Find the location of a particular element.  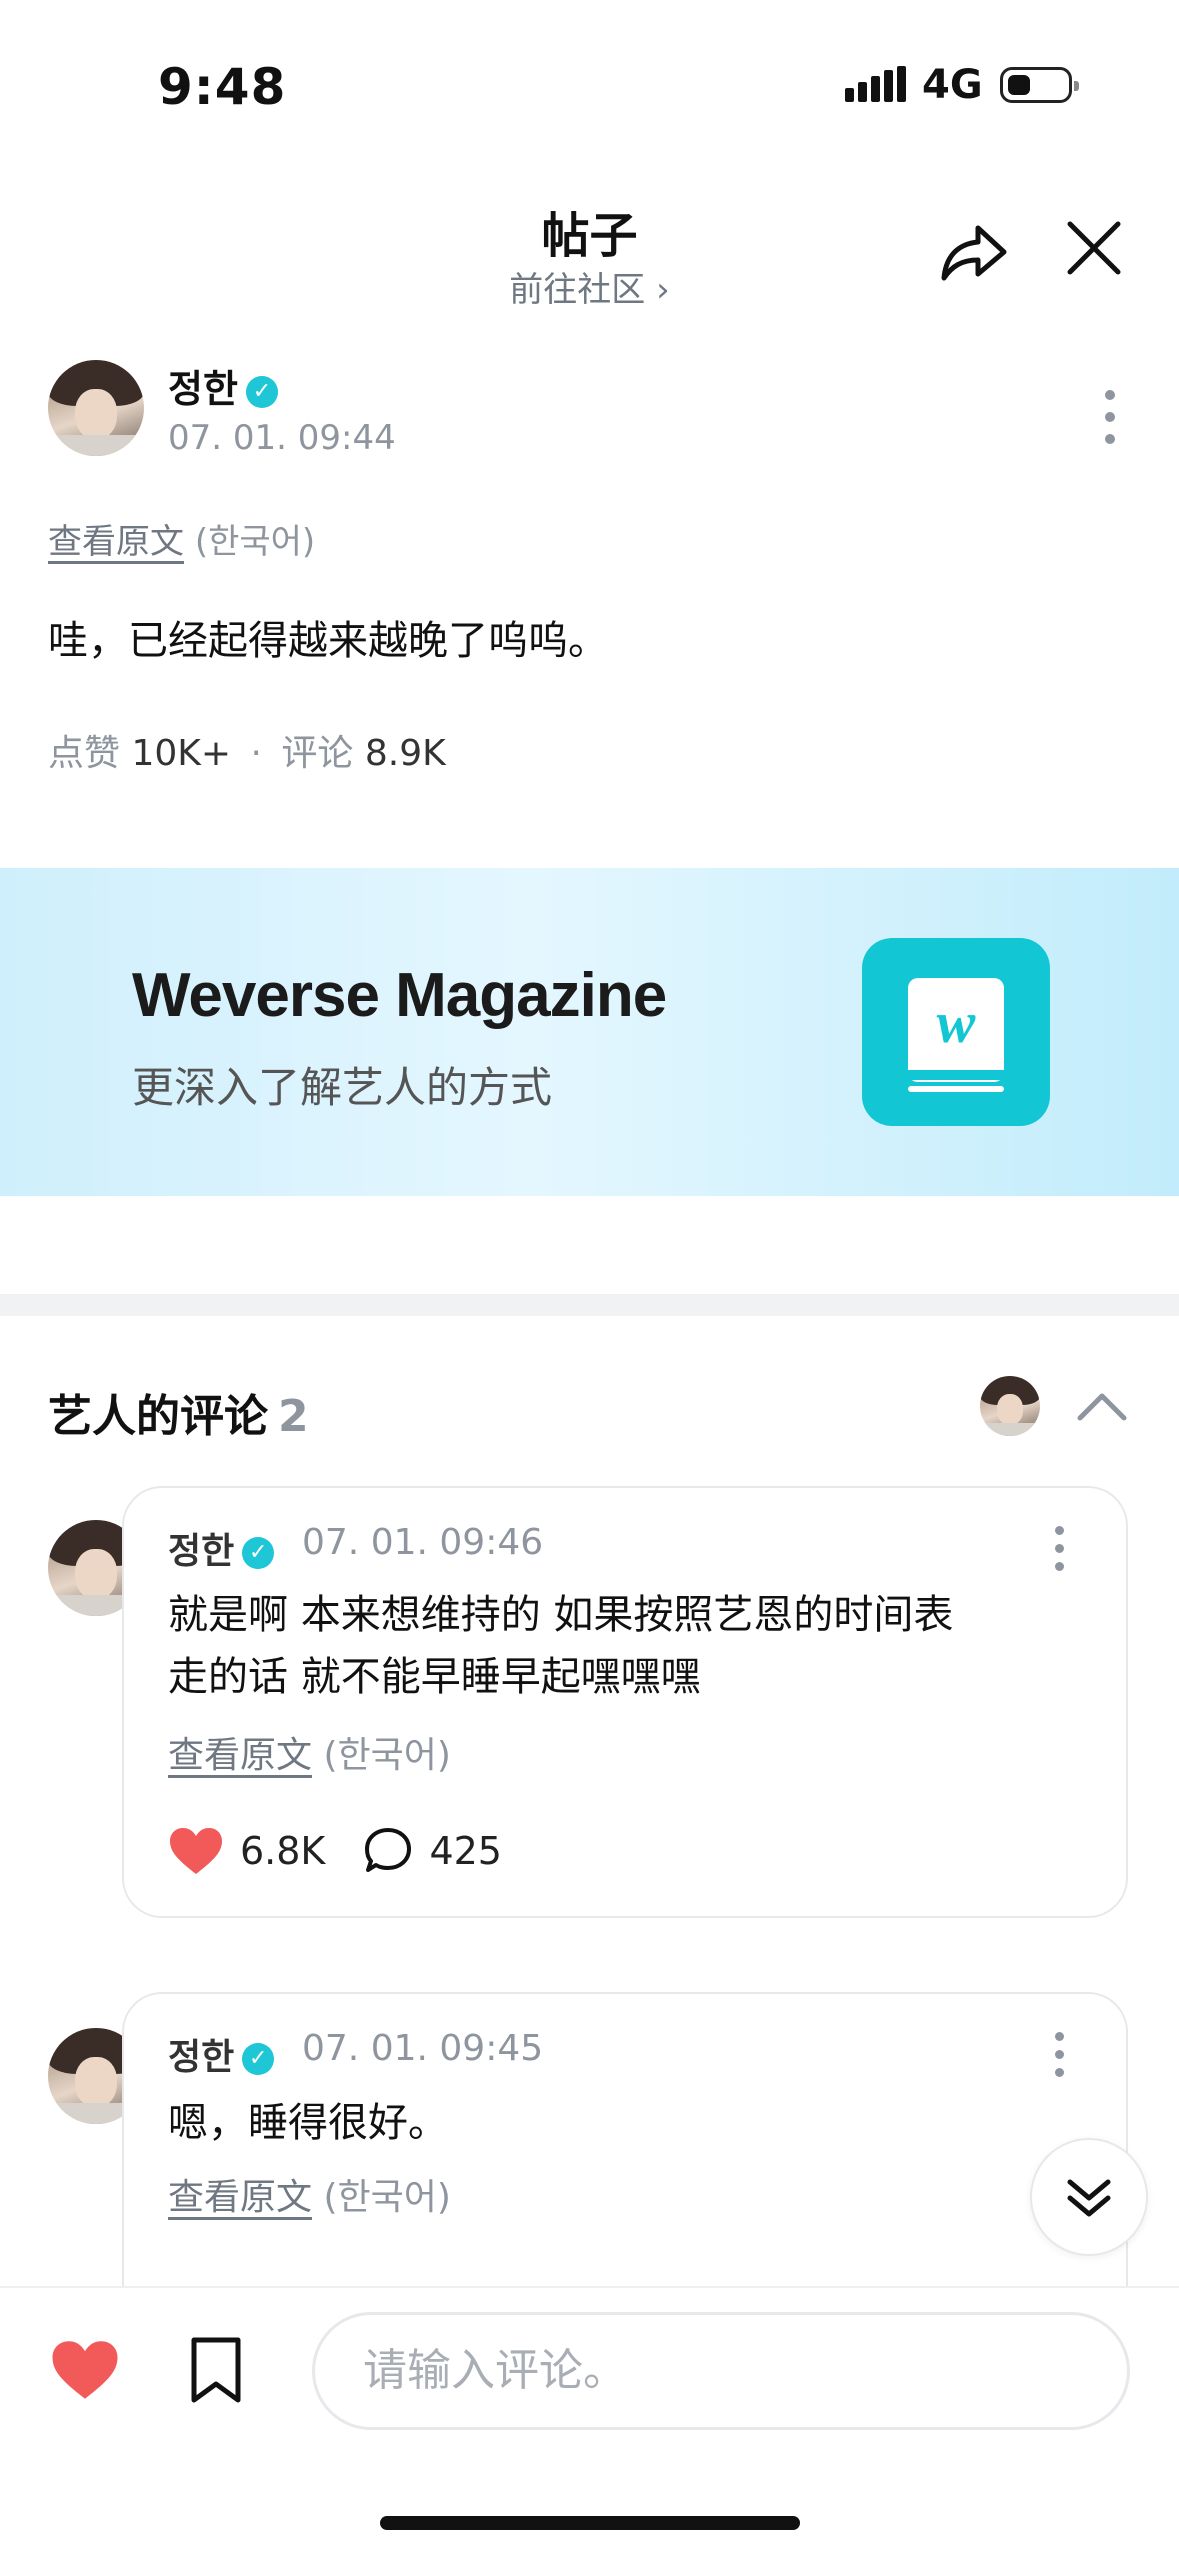

magazine-logo-icon: w is located at coordinates (956, 1032).